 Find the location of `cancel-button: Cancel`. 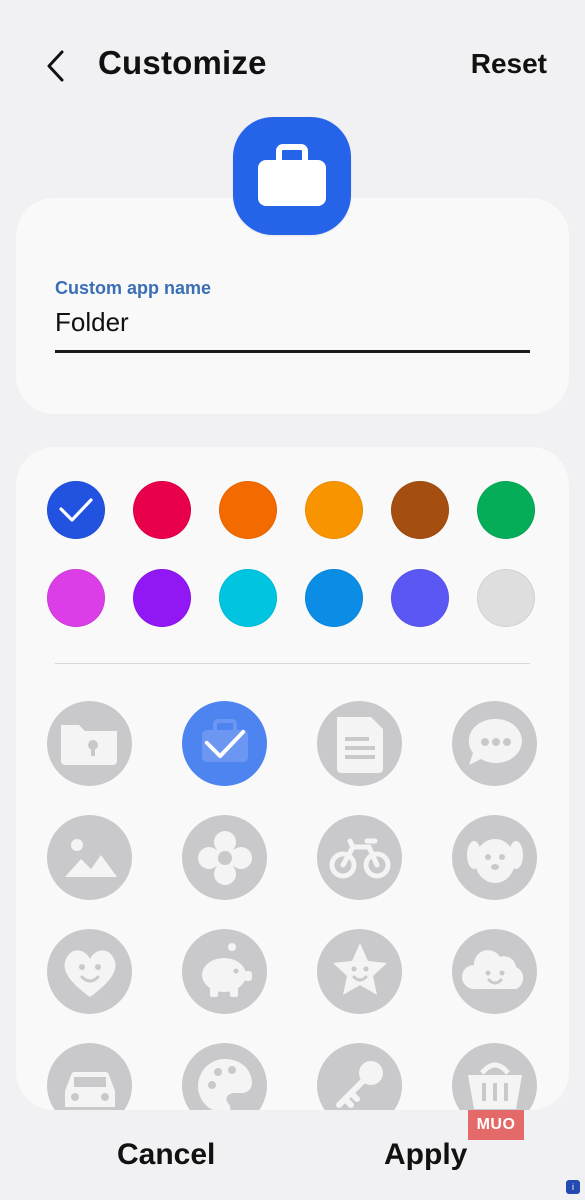

cancel-button: Cancel is located at coordinates (166, 1155).